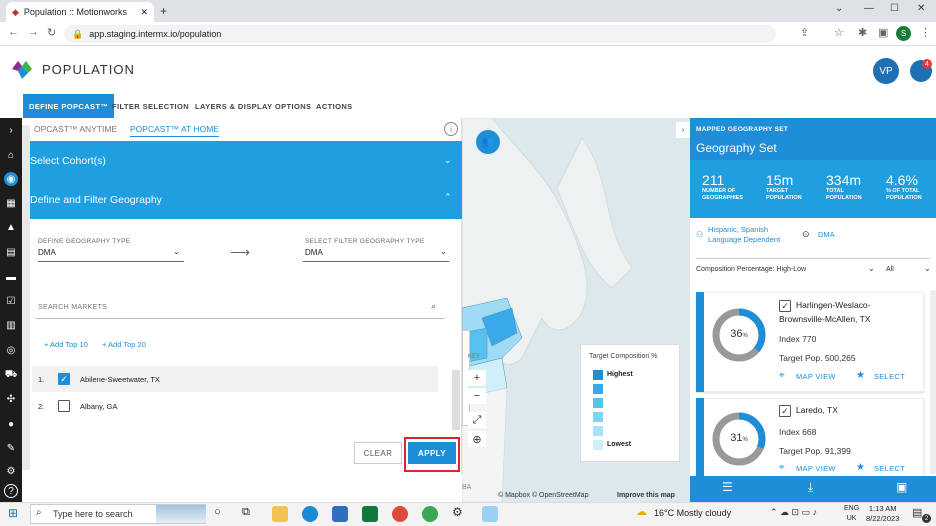 This screenshot has width=936, height=526. What do you see at coordinates (894, 8) in the screenshot?
I see `maximize-icon: ☐` at bounding box center [894, 8].